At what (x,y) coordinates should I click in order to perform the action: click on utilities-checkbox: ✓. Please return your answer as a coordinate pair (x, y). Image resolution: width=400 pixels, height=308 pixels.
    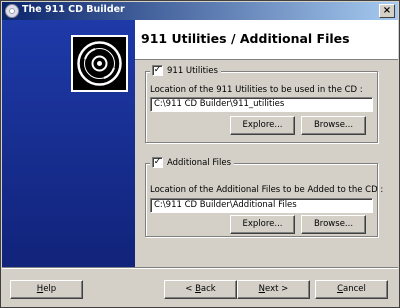
    Looking at the image, I should click on (157, 70).